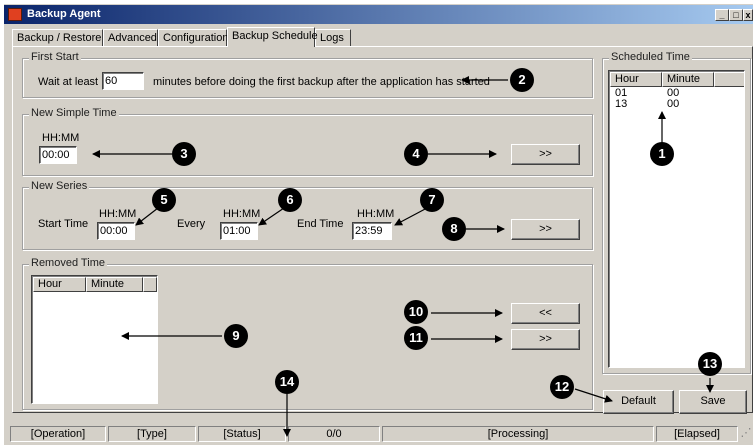  What do you see at coordinates (416, 312) in the screenshot?
I see `marker-10: 10` at bounding box center [416, 312].